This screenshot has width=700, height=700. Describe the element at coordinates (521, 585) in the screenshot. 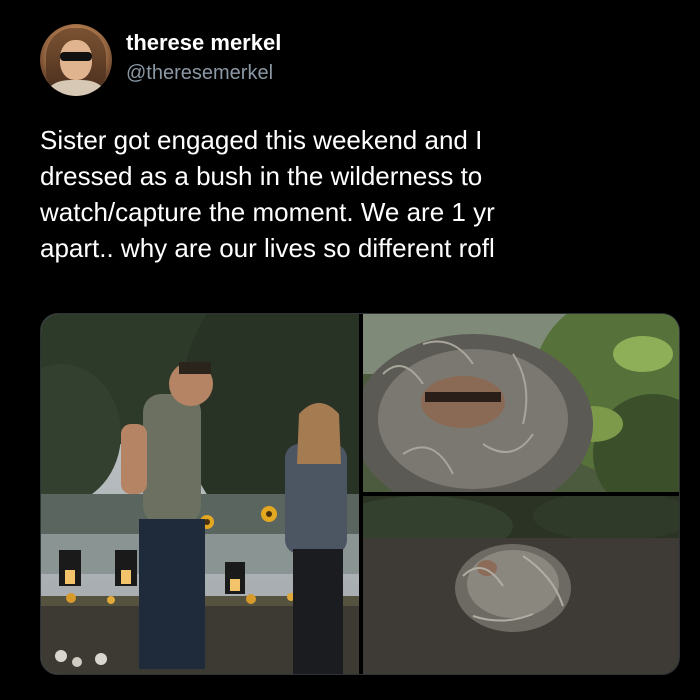

I see `bush-costume-ground-photo` at that location.